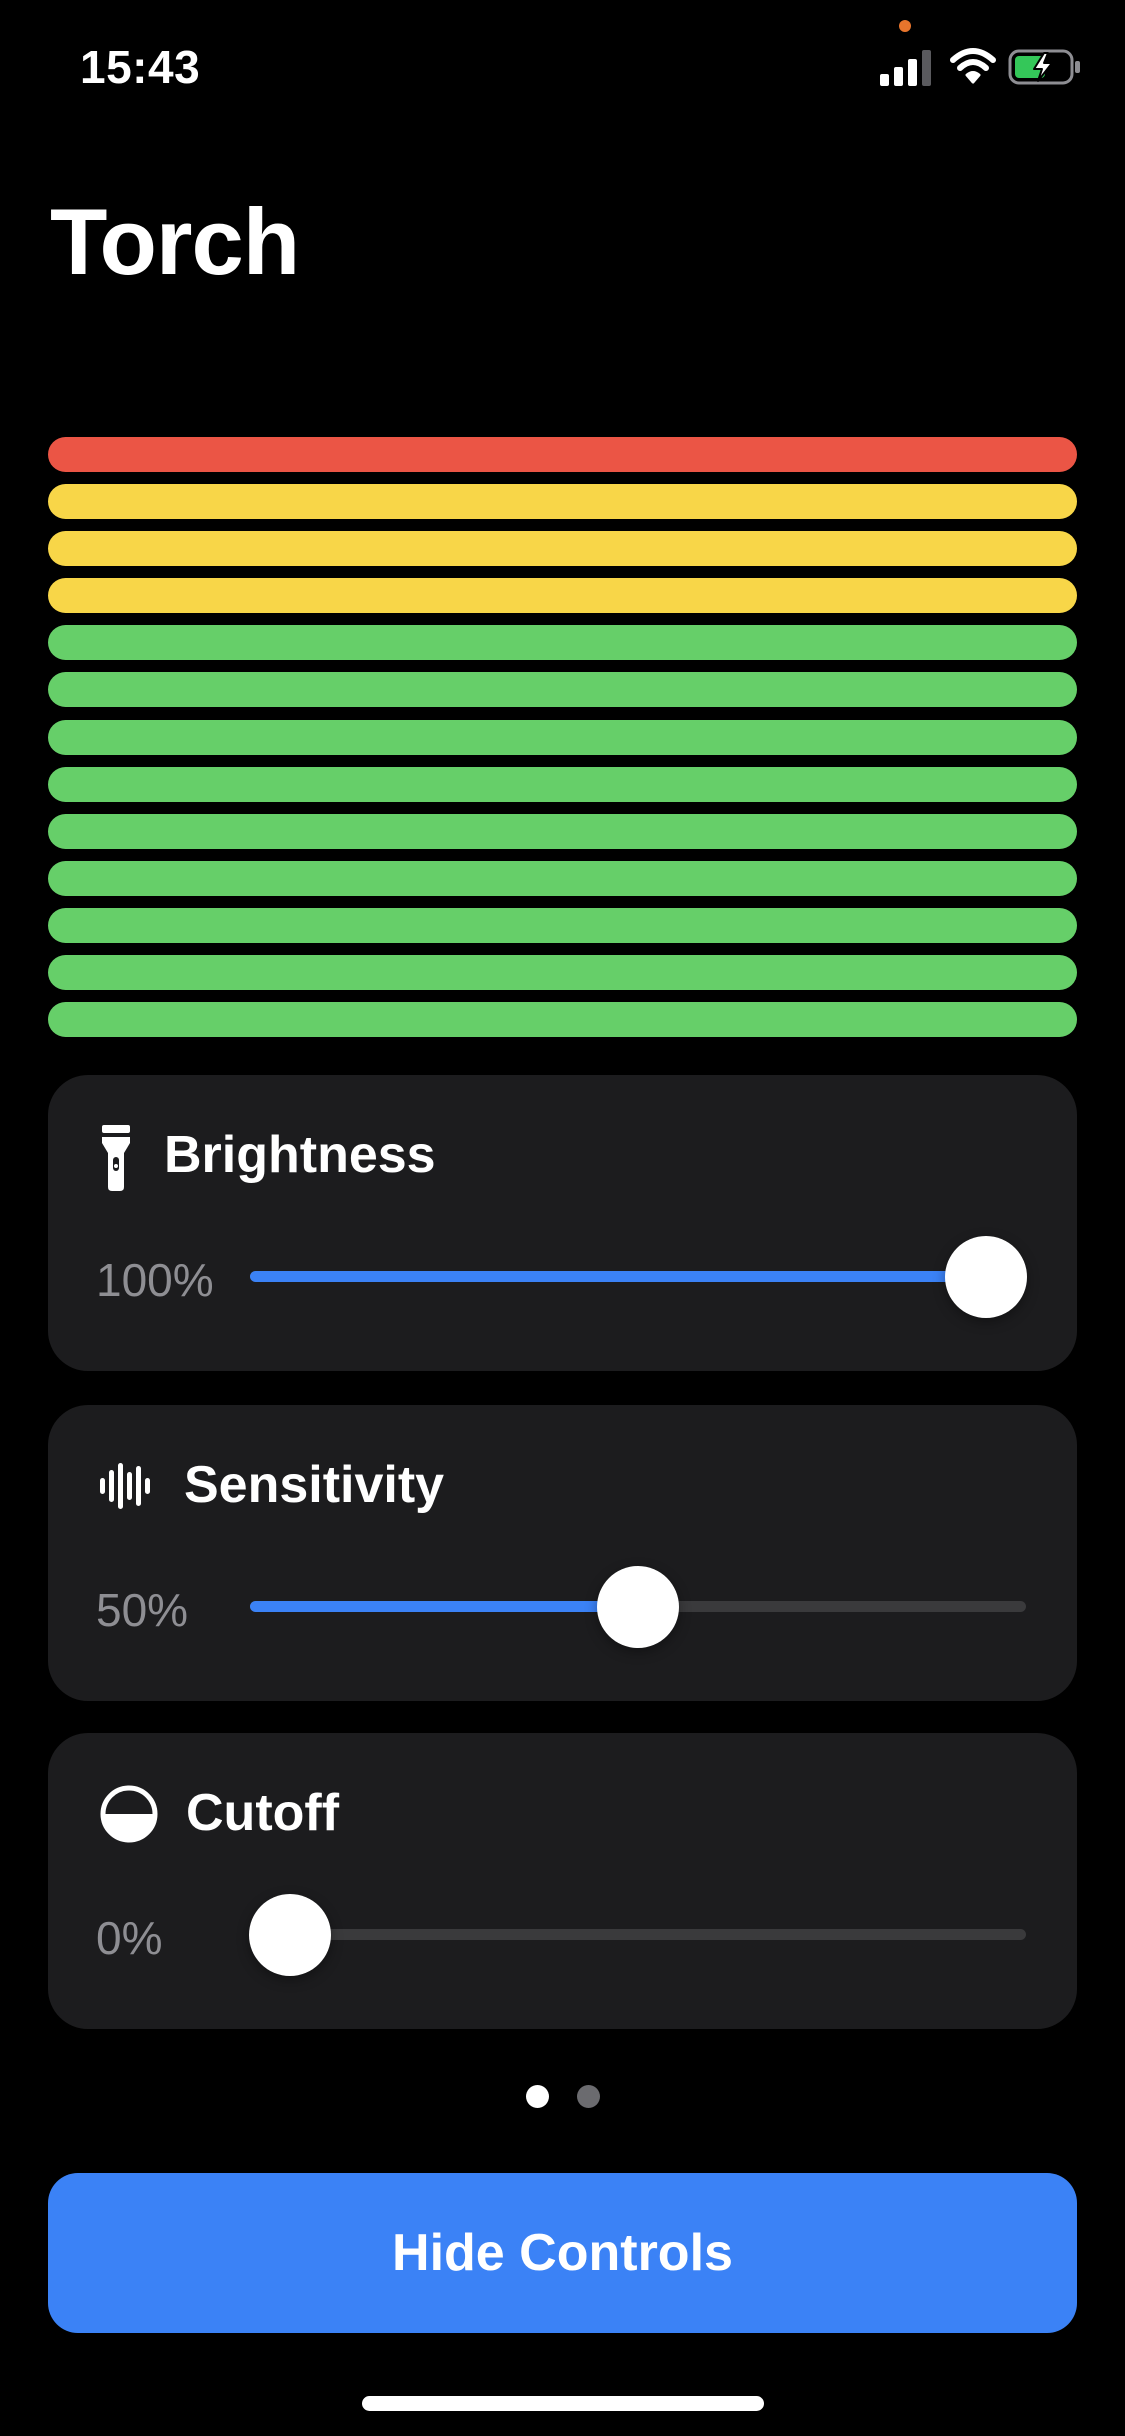 Image resolution: width=1125 pixels, height=2436 pixels. I want to click on sensitivity-slider, so click(638, 1607).